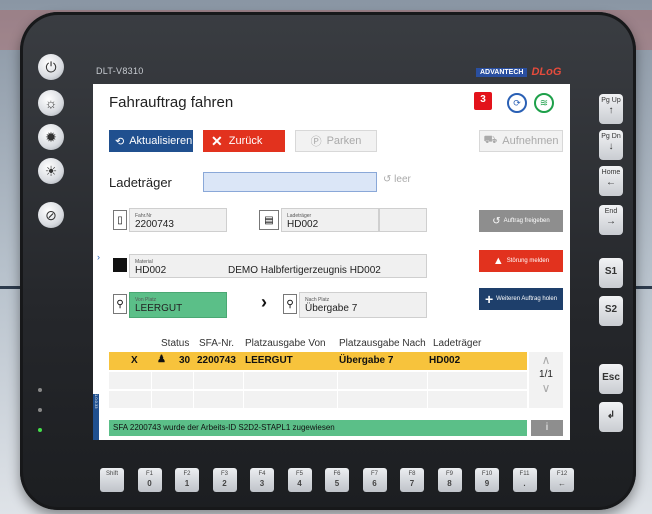  I want to click on key-symbol: ↑, so click(611, 110).